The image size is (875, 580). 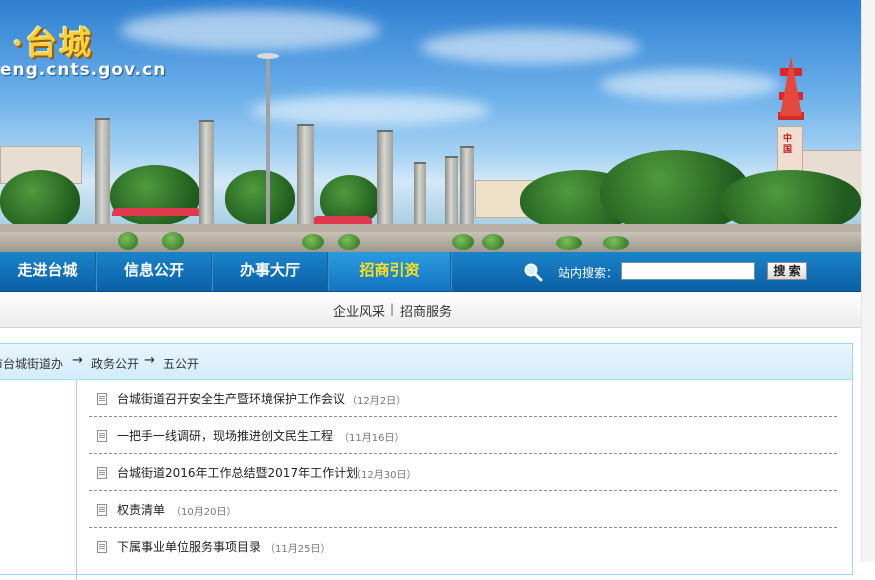 I want to click on site-url: eng.cnts.gov.cn, so click(x=83, y=70).